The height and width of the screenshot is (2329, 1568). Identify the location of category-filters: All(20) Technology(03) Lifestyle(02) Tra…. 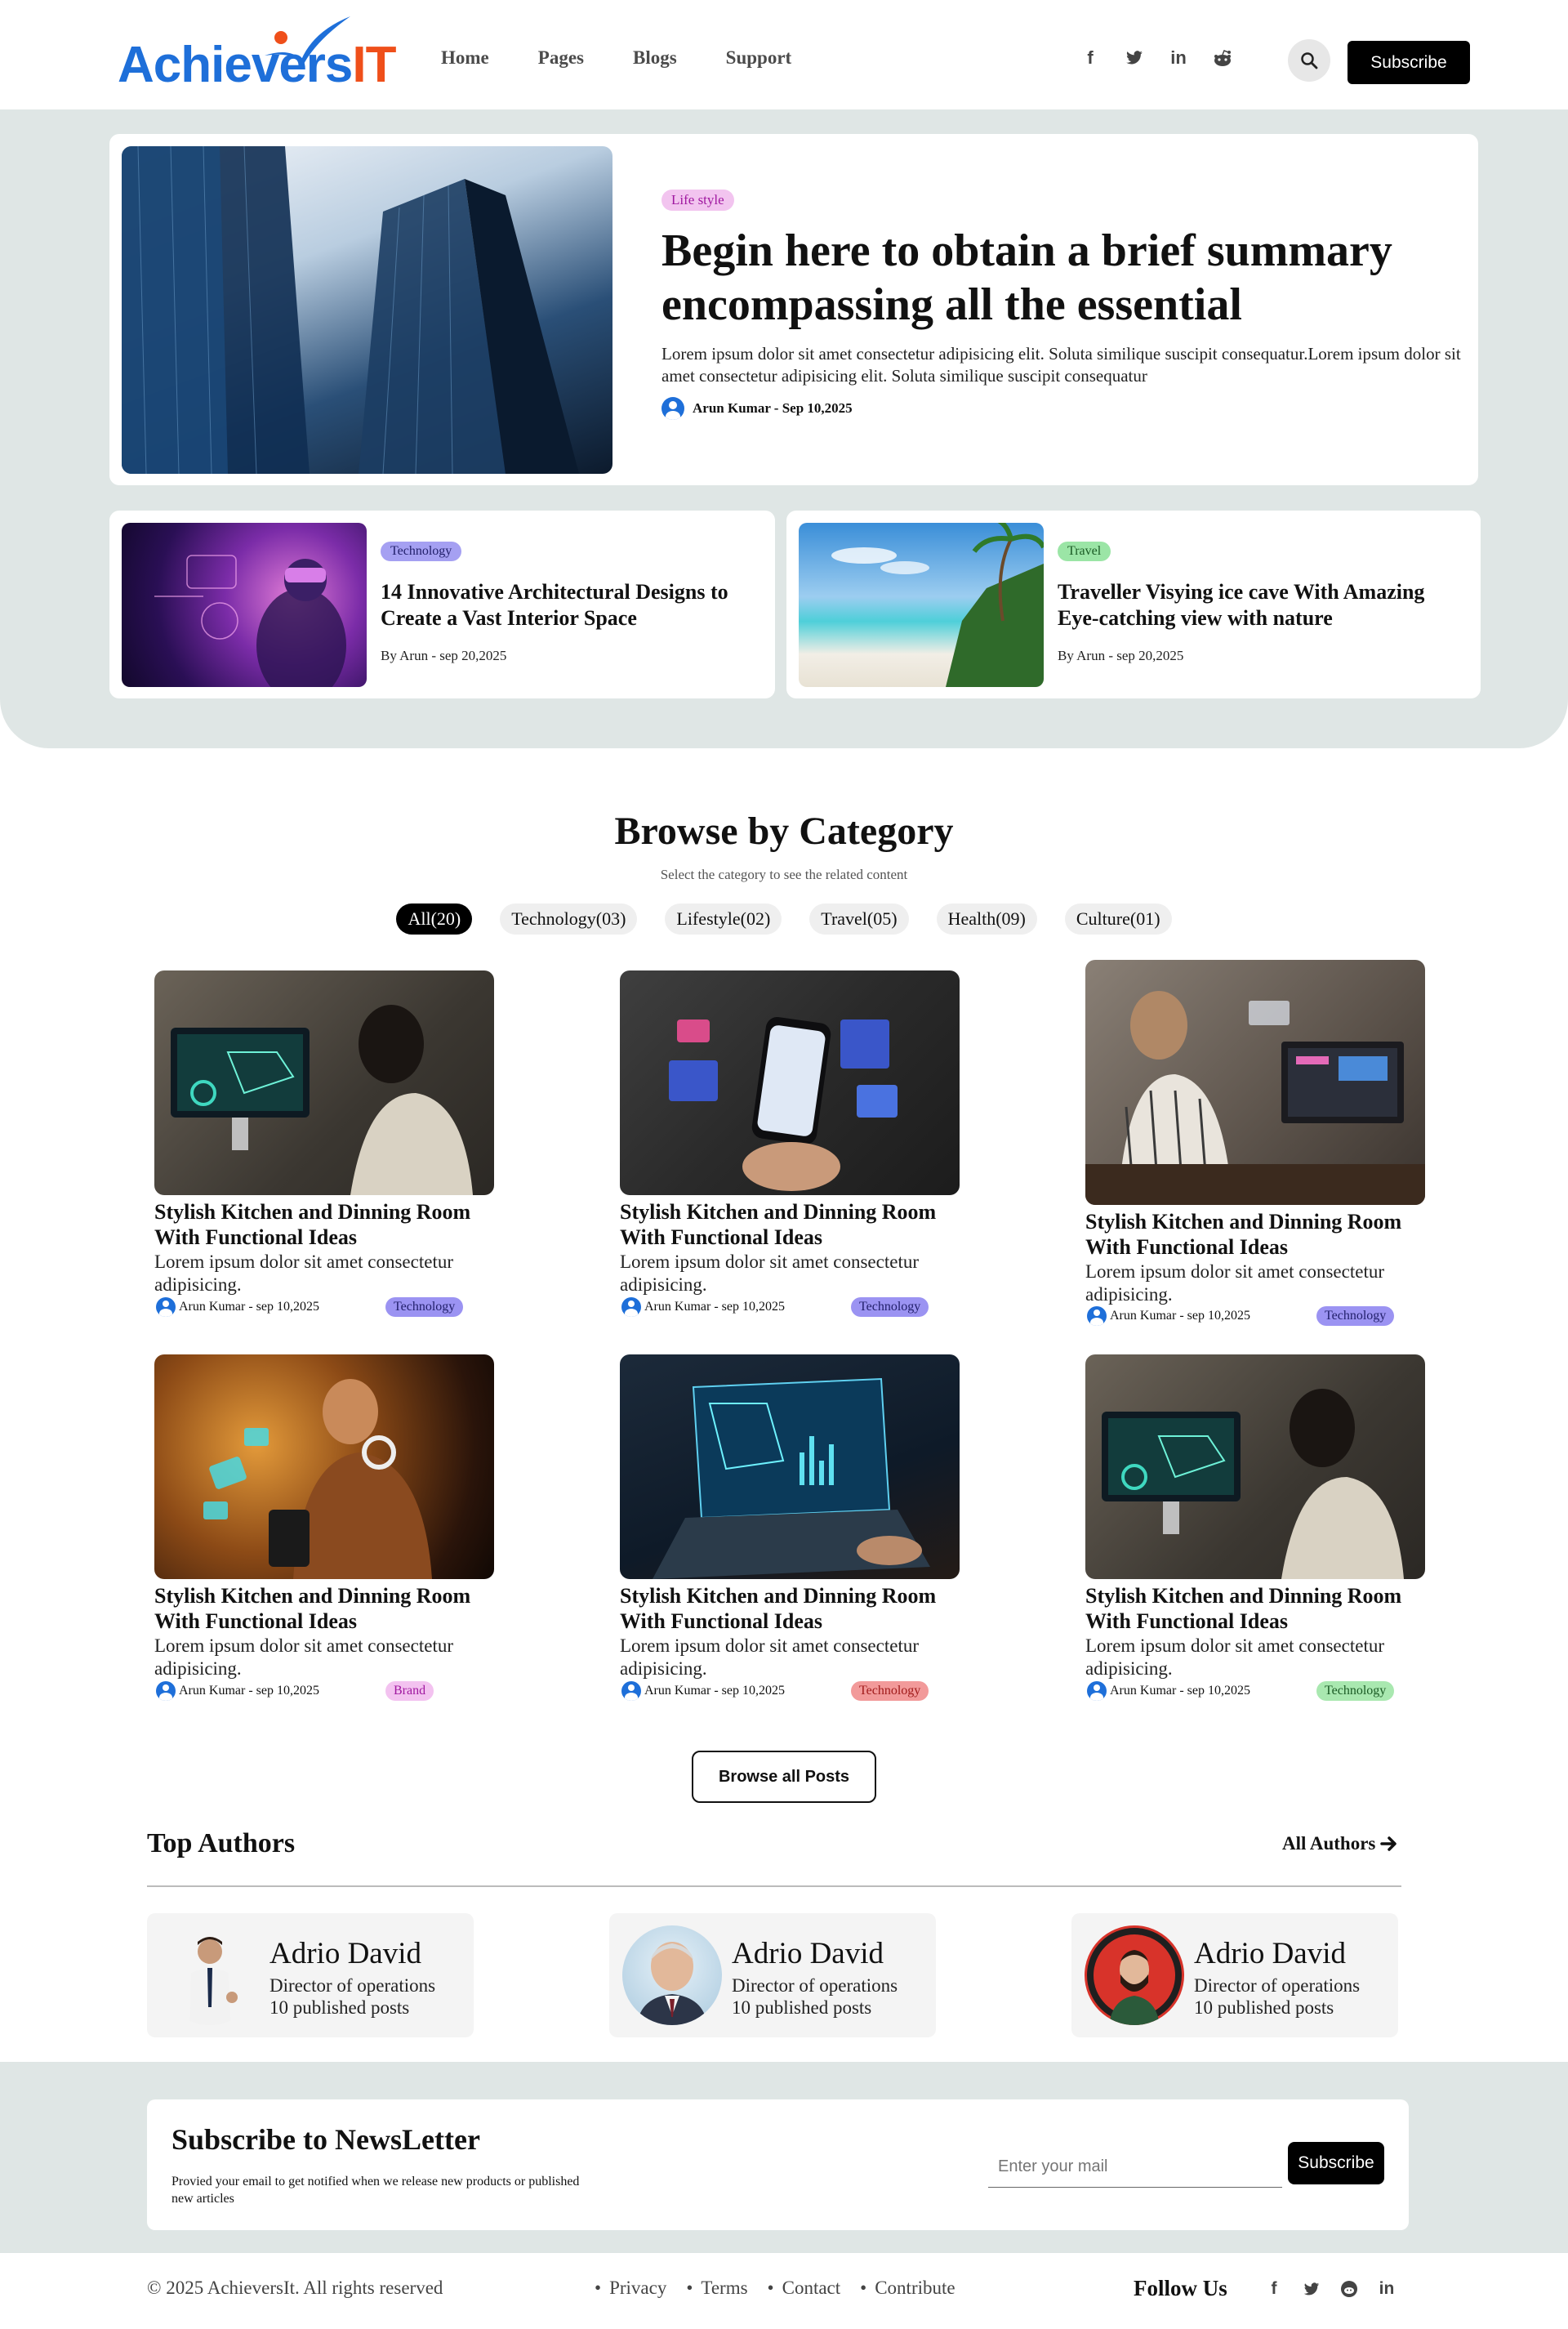
(784, 919).